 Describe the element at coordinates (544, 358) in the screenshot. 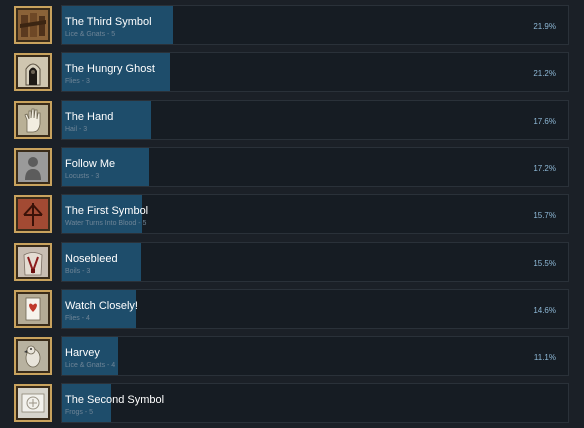

I see `unlock-percentage: 11.1%` at that location.